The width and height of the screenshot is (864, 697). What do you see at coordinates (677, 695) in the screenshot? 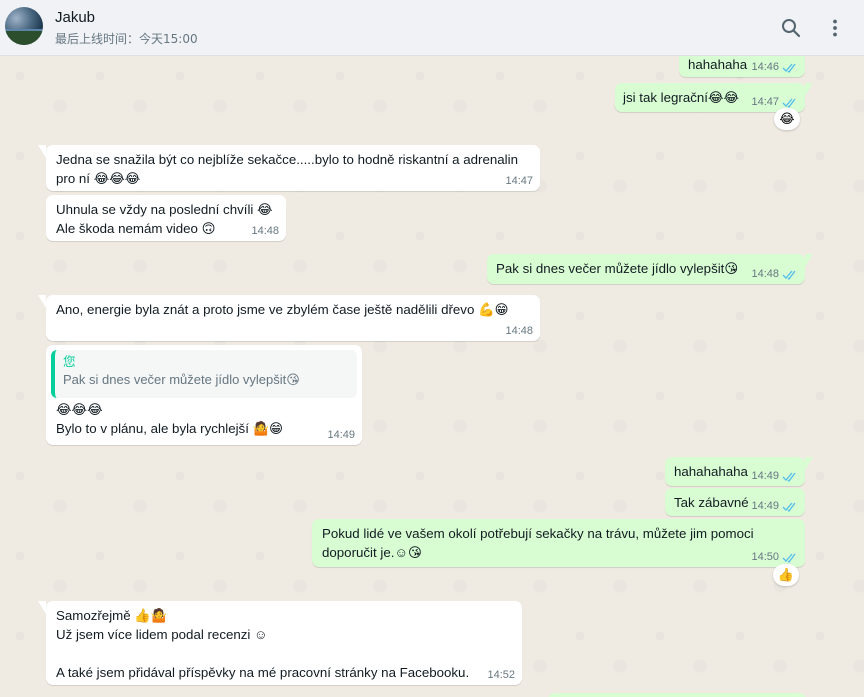
I see `message-bubble-partial` at bounding box center [677, 695].